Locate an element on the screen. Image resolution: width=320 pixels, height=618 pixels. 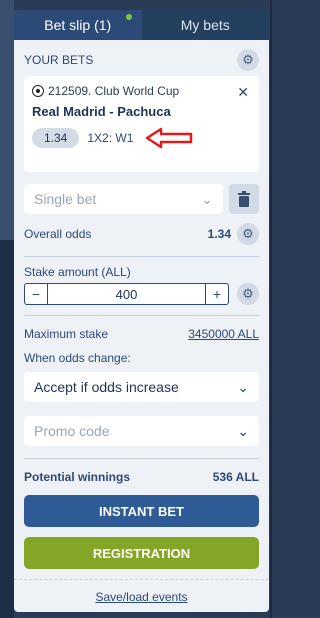
tab-bet-slip: Bet slip (1) is located at coordinates (78, 25).